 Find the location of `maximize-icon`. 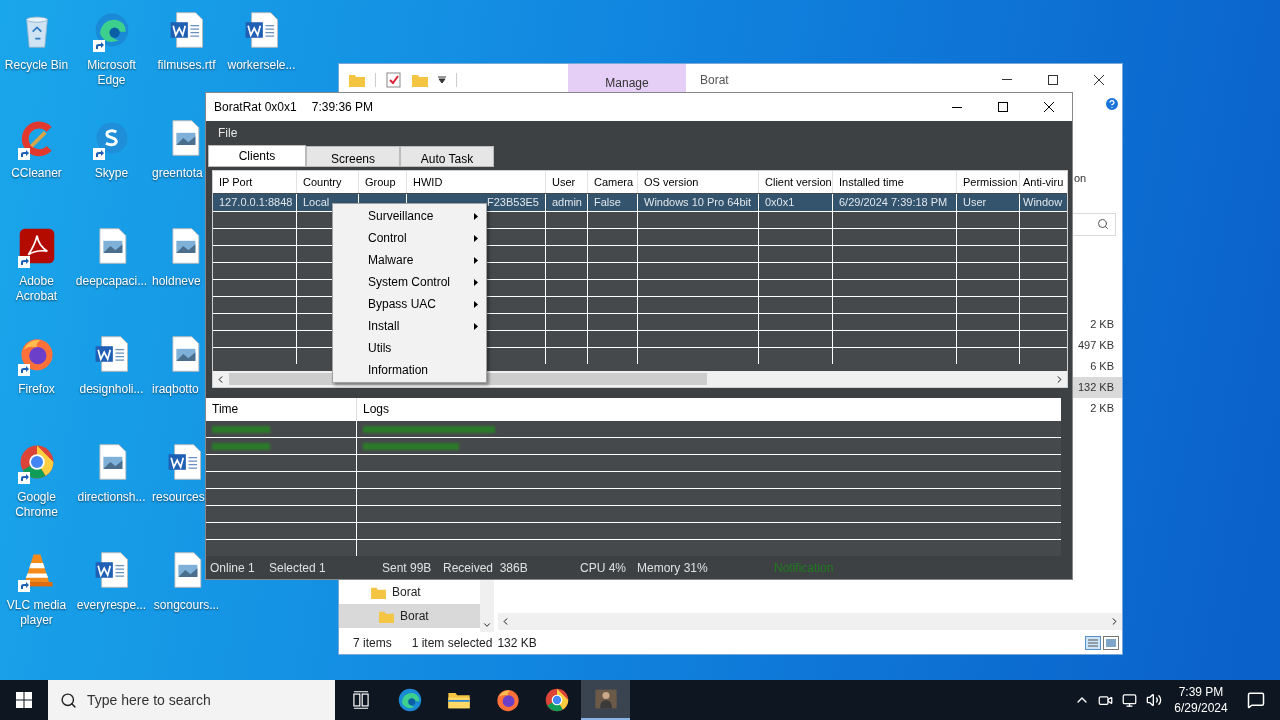

maximize-icon is located at coordinates (1003, 107).